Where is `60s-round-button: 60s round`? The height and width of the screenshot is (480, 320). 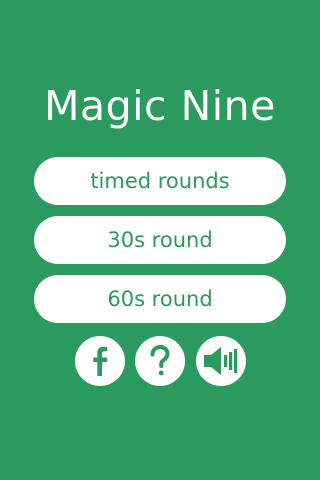
60s-round-button: 60s round is located at coordinates (160, 299).